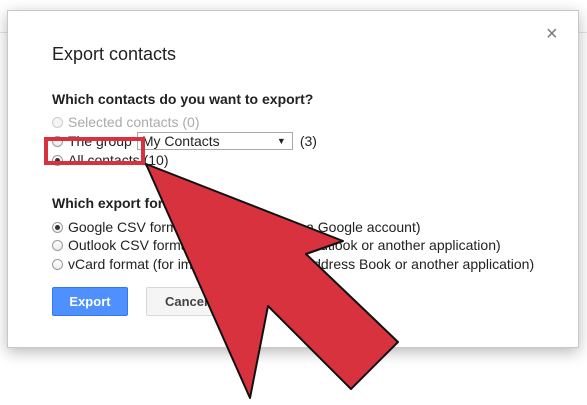 This screenshot has width=587, height=405. I want to click on group-select: My Contacts ▼, so click(214, 141).